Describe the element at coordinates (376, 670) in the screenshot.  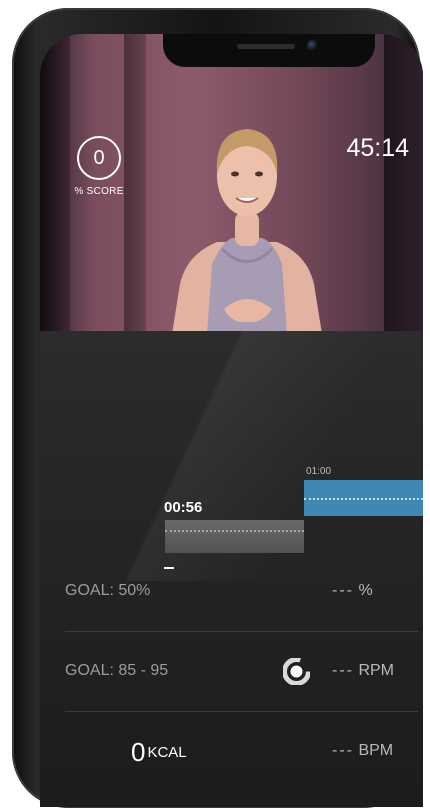
I see `cadence-unit: RPM` at that location.